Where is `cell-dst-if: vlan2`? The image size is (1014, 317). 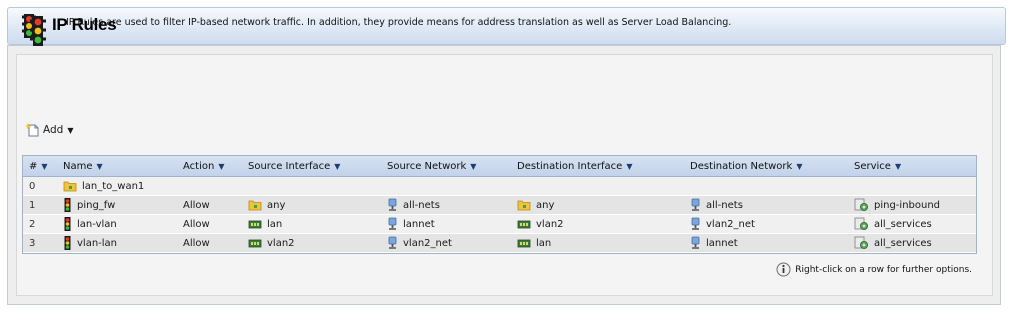
cell-dst-if: vlan2 is located at coordinates (540, 224).